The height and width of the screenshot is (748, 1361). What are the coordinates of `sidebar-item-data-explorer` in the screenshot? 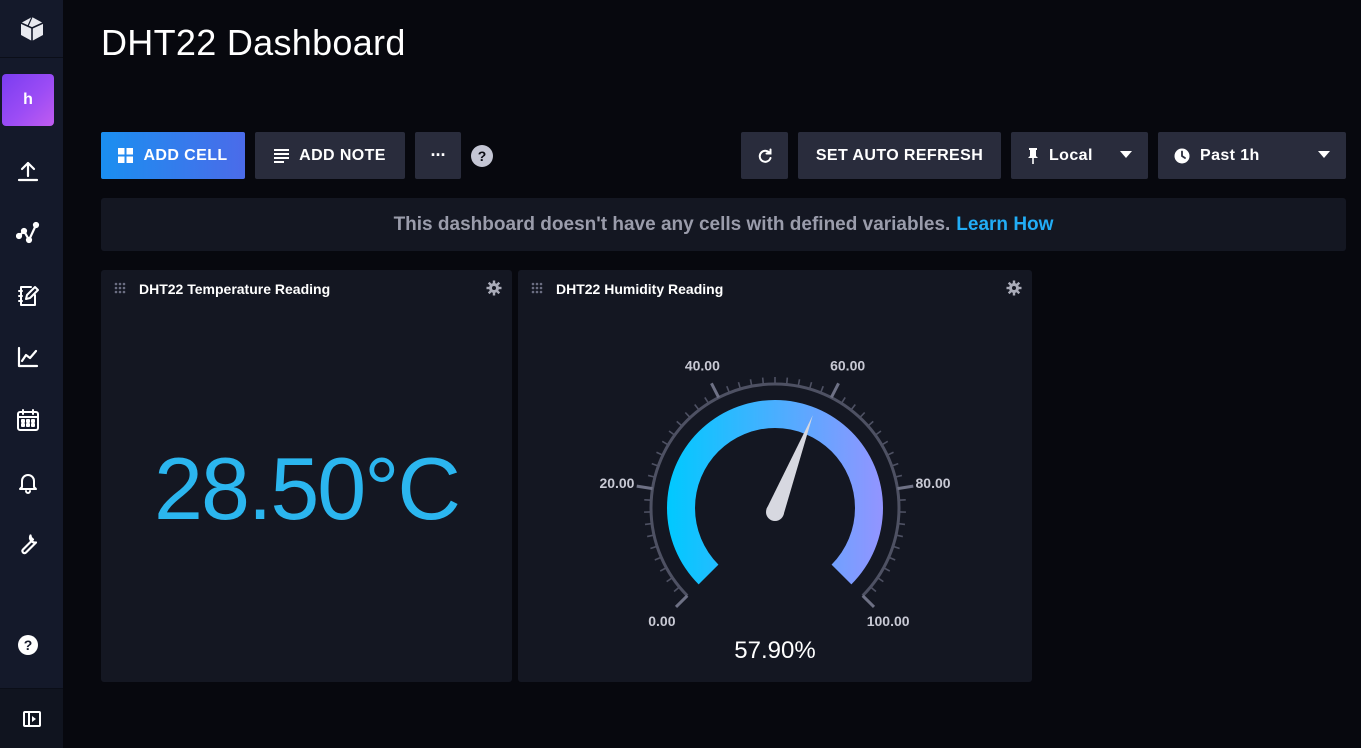 It's located at (28, 233).